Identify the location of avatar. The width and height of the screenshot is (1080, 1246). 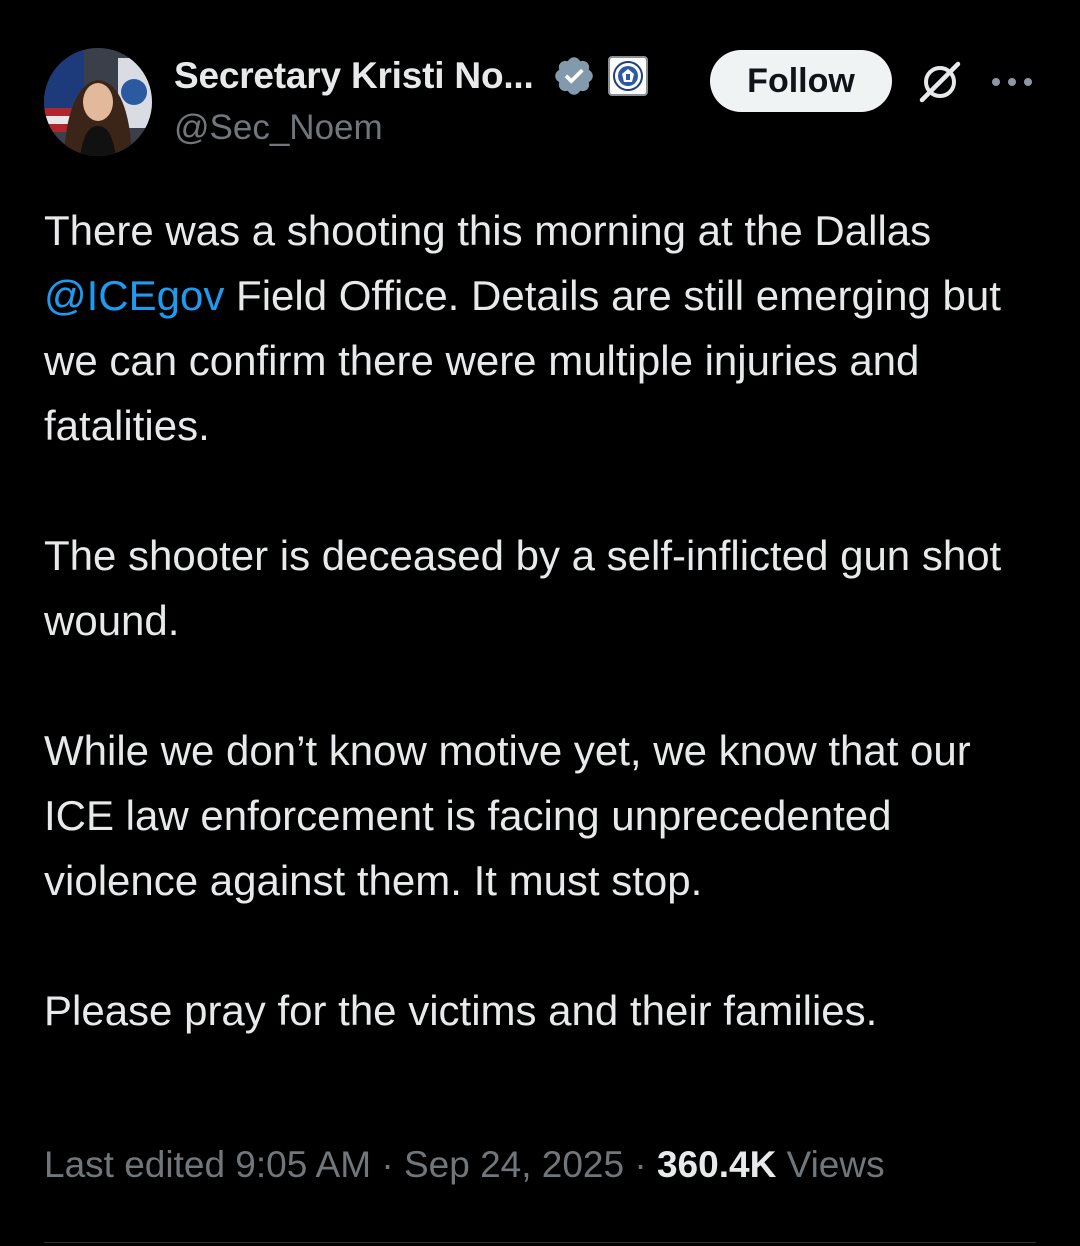
(98, 102).